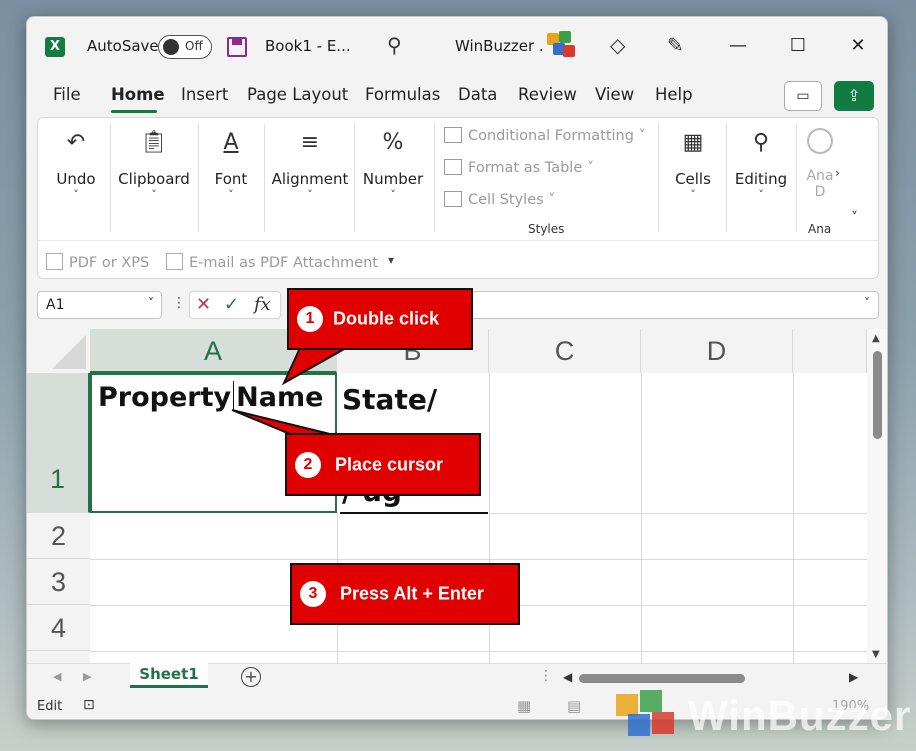 The height and width of the screenshot is (751, 916). I want to click on callout-double-click: 1 Double click, so click(380, 319).